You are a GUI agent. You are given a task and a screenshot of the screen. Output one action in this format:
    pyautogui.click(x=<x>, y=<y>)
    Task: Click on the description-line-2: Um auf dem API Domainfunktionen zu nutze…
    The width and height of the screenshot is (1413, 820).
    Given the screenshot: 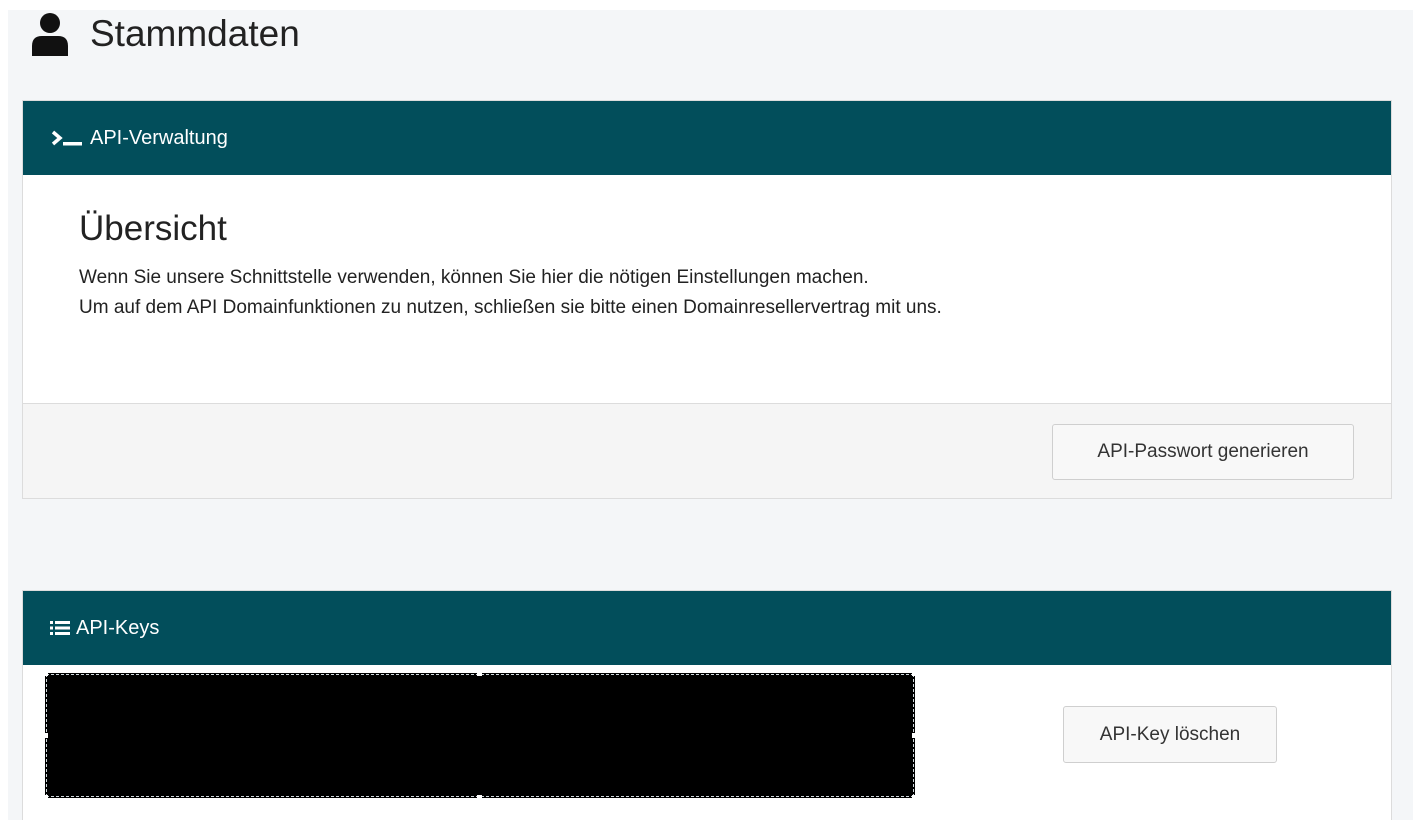 What is the action you would take?
    pyautogui.click(x=510, y=307)
    